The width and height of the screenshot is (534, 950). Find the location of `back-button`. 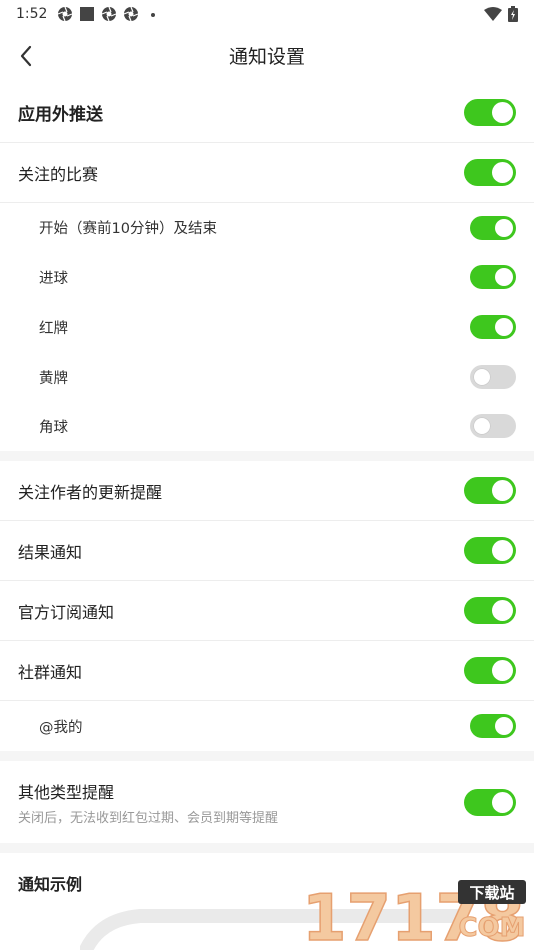

back-button is located at coordinates (26, 56).